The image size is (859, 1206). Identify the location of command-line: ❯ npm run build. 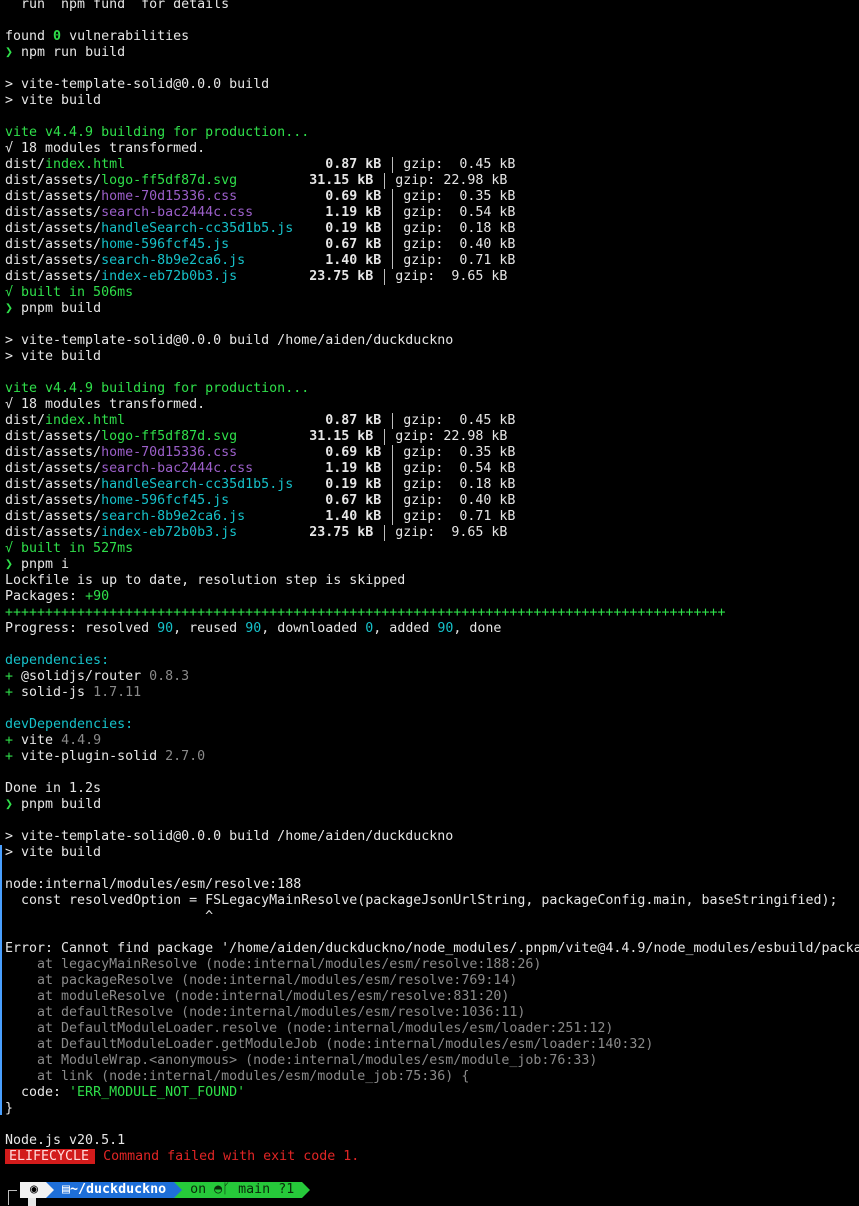
(65, 52).